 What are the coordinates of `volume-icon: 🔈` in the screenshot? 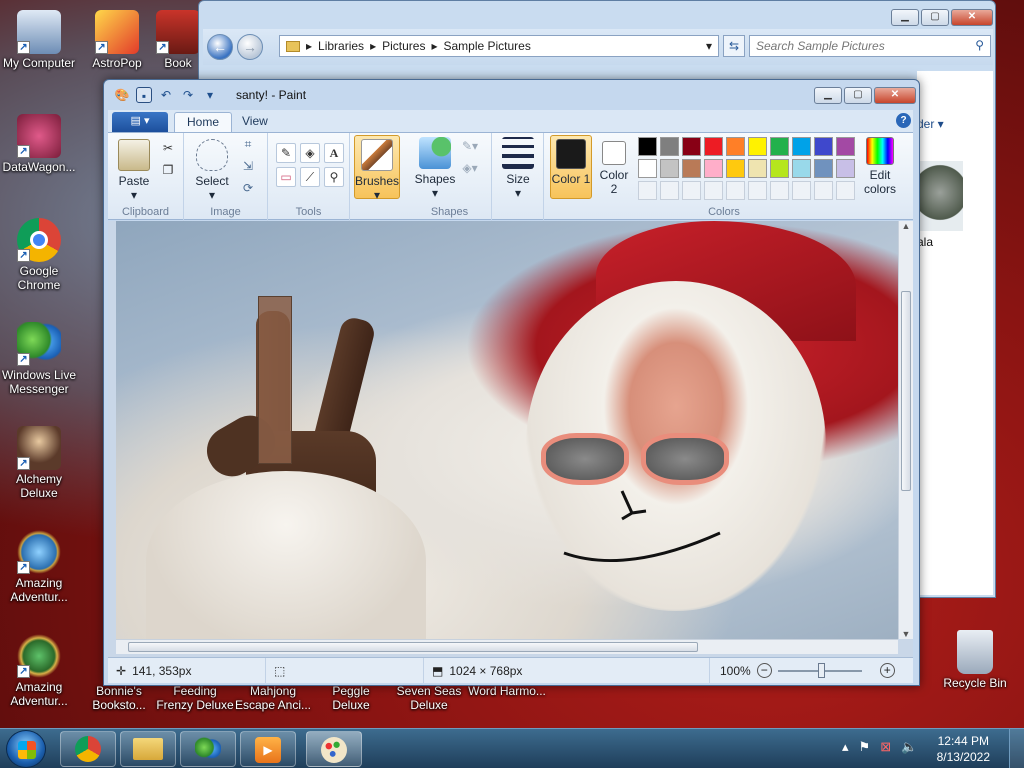 It's located at (909, 747).